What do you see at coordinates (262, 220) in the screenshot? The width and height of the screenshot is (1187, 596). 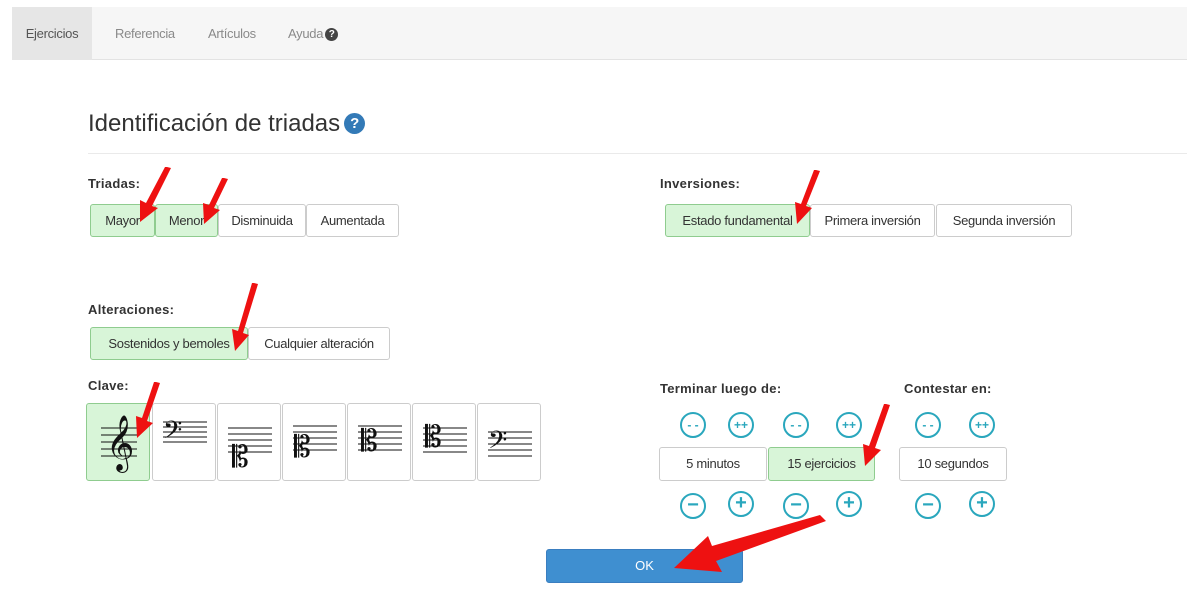 I see `triada-disminuida-button: Disminuida` at bounding box center [262, 220].